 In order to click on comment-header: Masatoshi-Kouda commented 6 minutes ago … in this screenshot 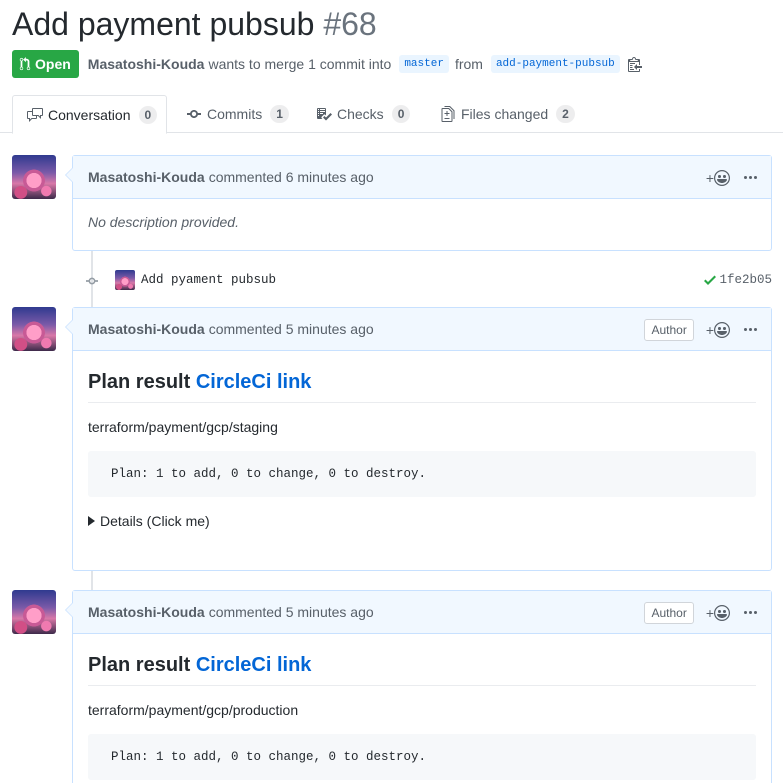, I will do `click(422, 177)`.